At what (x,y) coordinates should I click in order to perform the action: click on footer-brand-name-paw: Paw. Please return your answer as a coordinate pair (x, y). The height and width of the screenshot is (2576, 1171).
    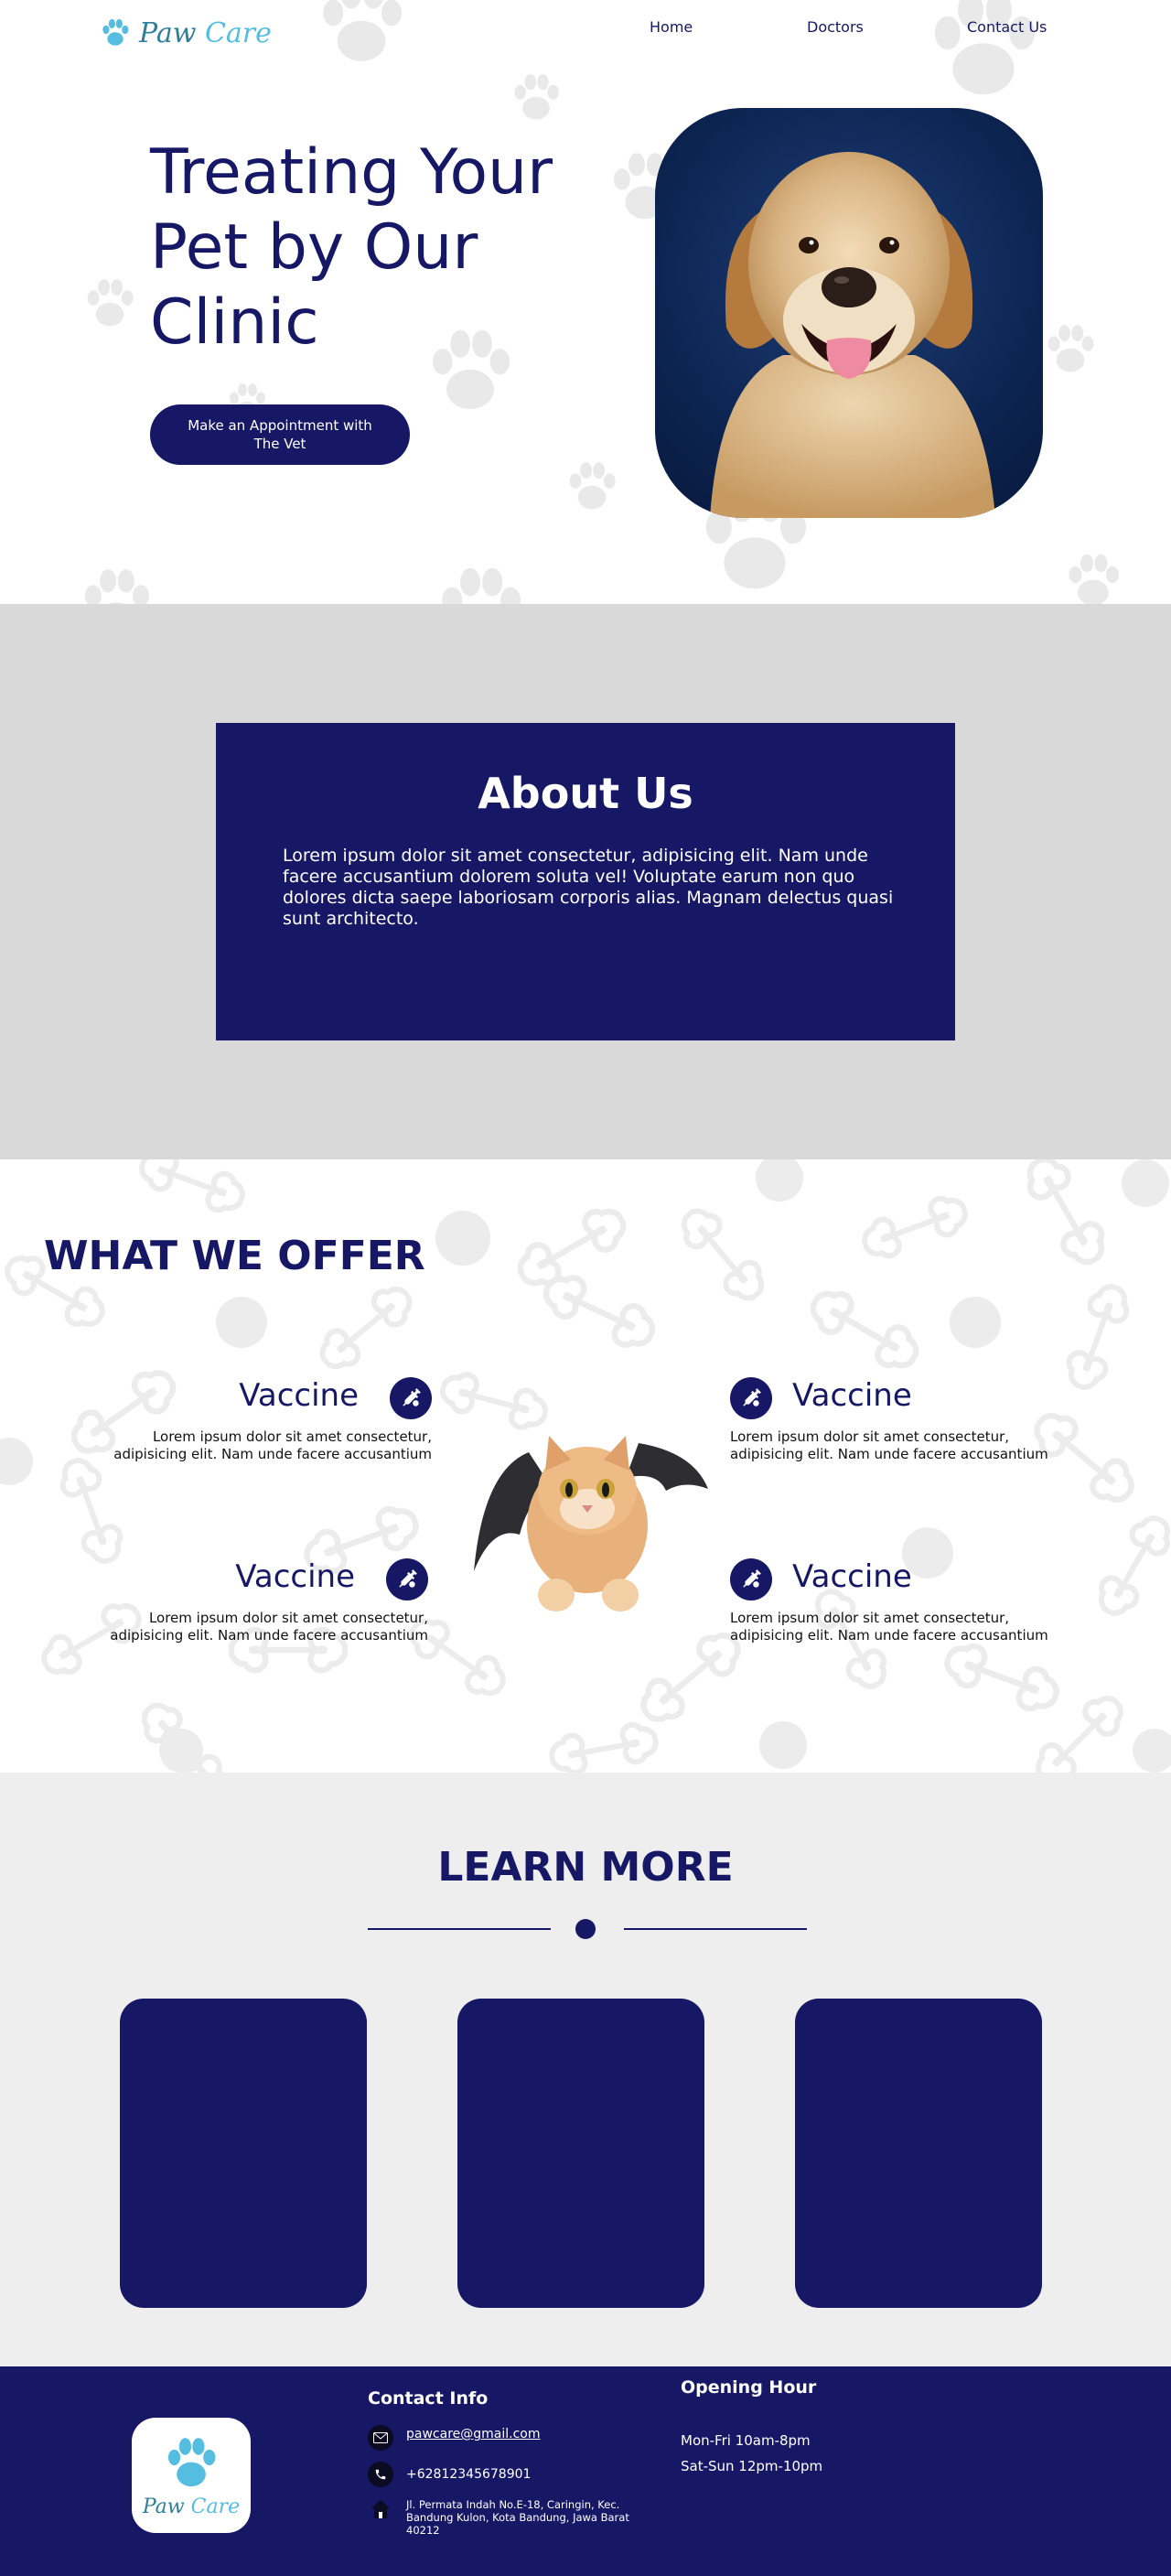
    Looking at the image, I should click on (163, 2506).